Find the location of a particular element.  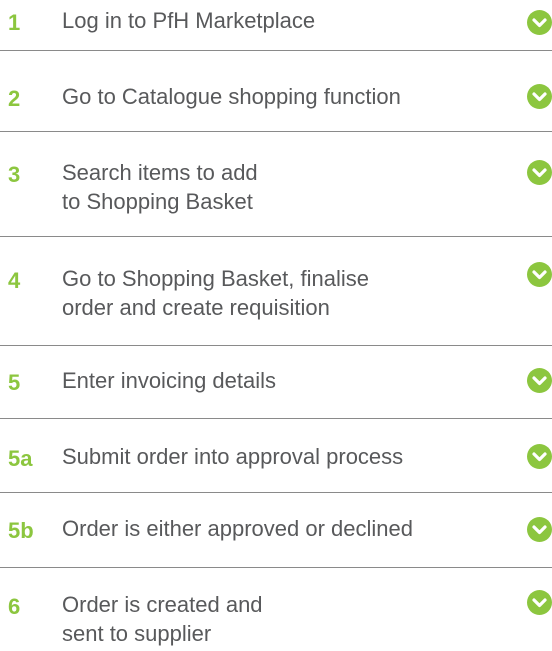

step-number: 4 is located at coordinates (14, 280).